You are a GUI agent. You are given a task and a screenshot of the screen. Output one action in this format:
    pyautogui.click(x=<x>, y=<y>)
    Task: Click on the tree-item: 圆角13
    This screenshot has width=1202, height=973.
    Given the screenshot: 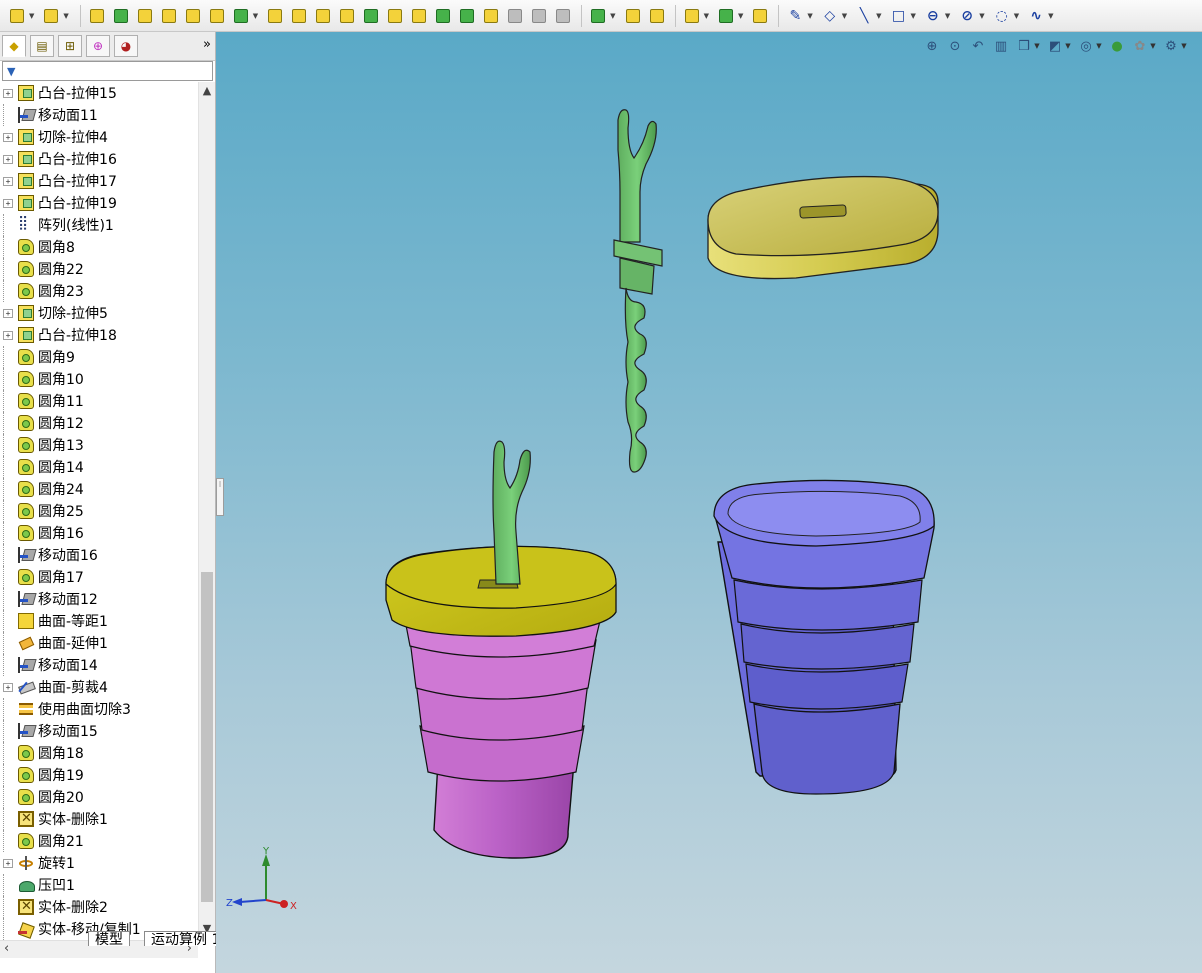 What is the action you would take?
    pyautogui.click(x=99, y=445)
    